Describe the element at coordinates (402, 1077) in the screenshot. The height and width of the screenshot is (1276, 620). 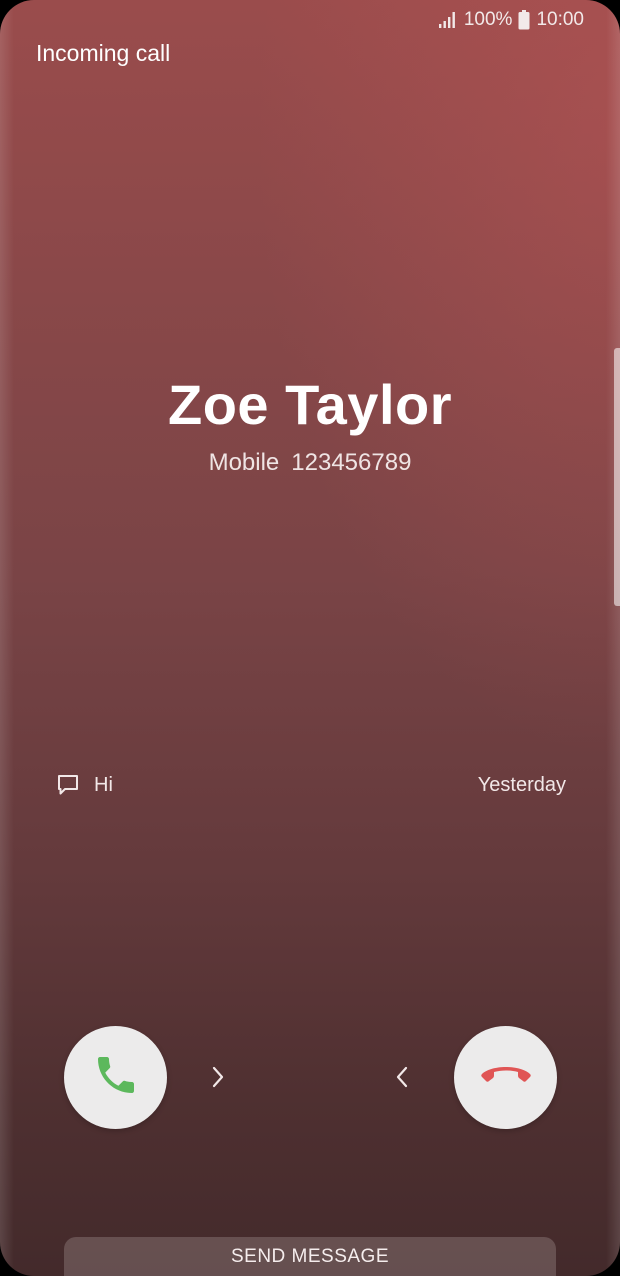
I see `chevron-left-icon` at that location.